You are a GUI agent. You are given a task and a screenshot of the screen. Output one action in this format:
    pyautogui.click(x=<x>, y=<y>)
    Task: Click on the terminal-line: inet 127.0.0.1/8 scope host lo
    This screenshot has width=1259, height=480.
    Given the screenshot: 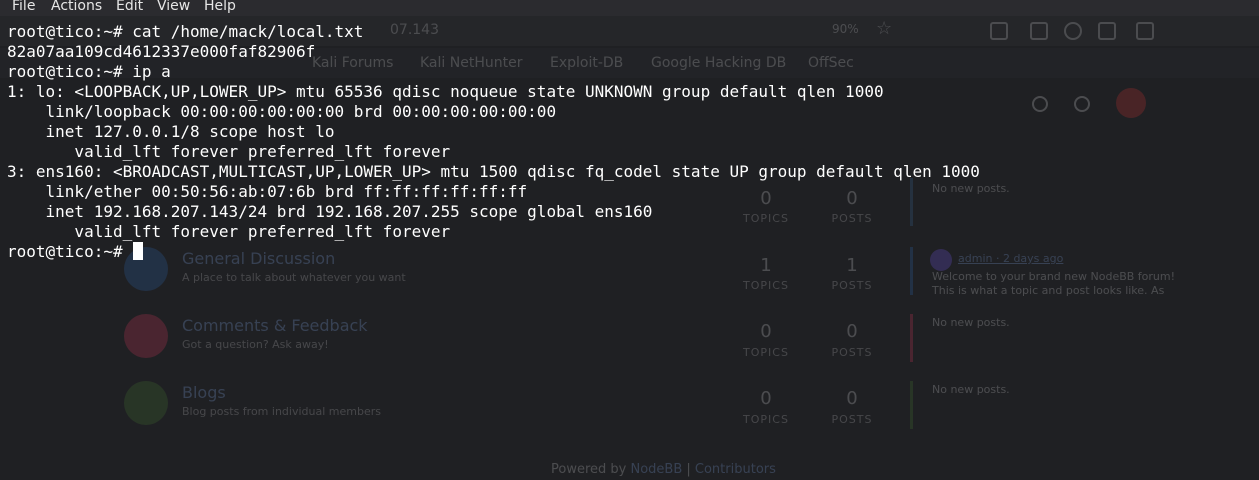 What is the action you would take?
    pyautogui.click(x=171, y=131)
    